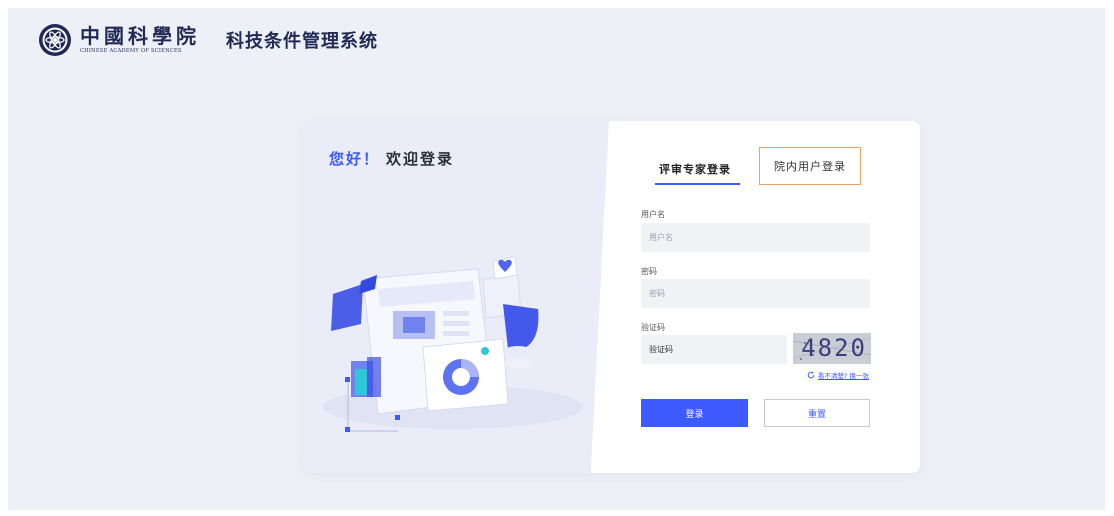 The width and height of the screenshot is (1114, 516). Describe the element at coordinates (697, 184) in the screenshot. I see `active-tab-underline` at that location.